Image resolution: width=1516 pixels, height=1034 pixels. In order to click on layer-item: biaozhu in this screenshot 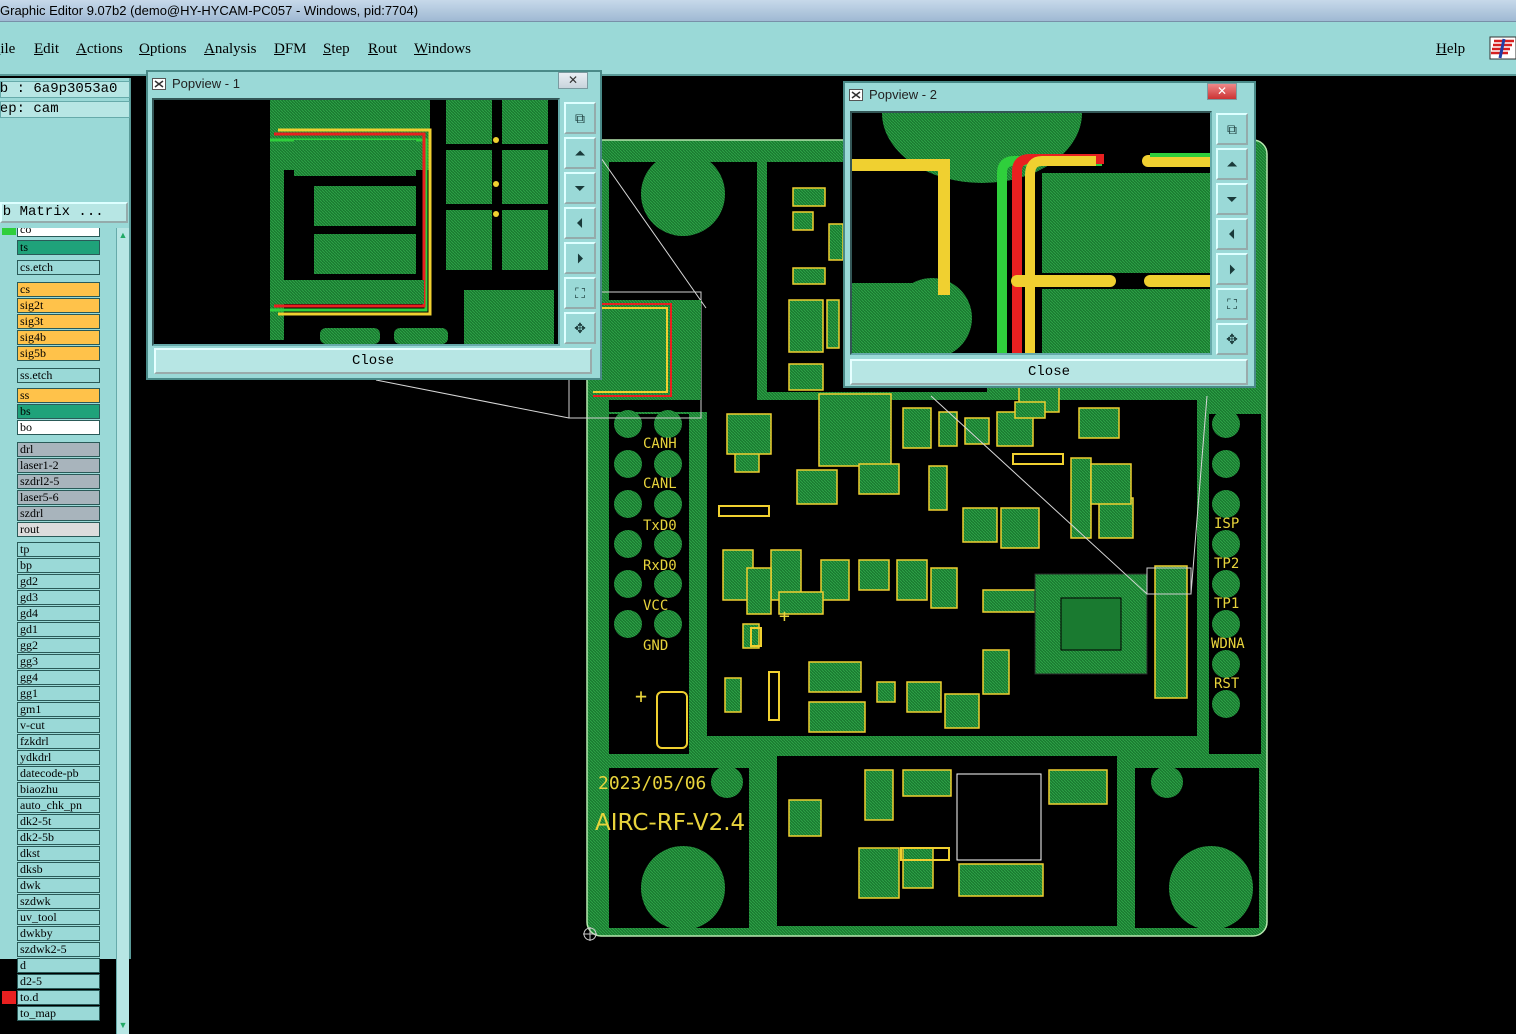, I will do `click(58, 789)`.